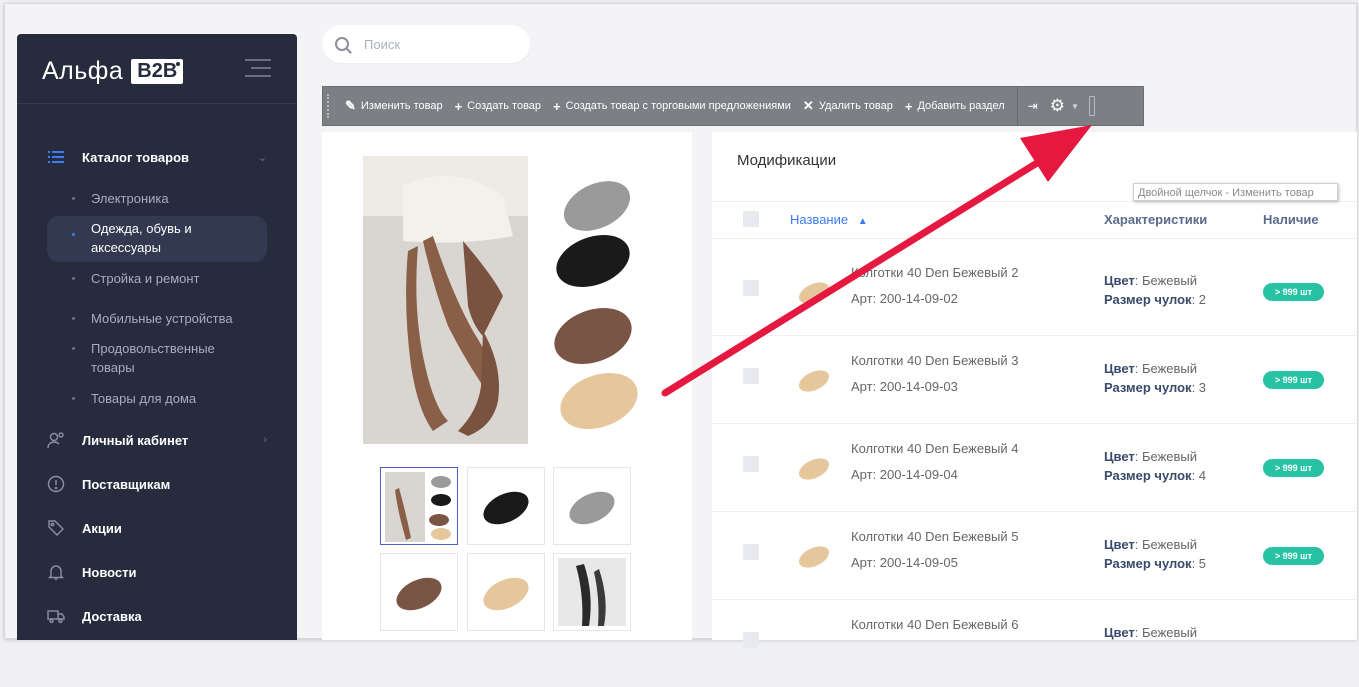 This screenshot has width=1359, height=687. I want to click on sidebar-item-account: Личный кабинет ›, so click(157, 440).